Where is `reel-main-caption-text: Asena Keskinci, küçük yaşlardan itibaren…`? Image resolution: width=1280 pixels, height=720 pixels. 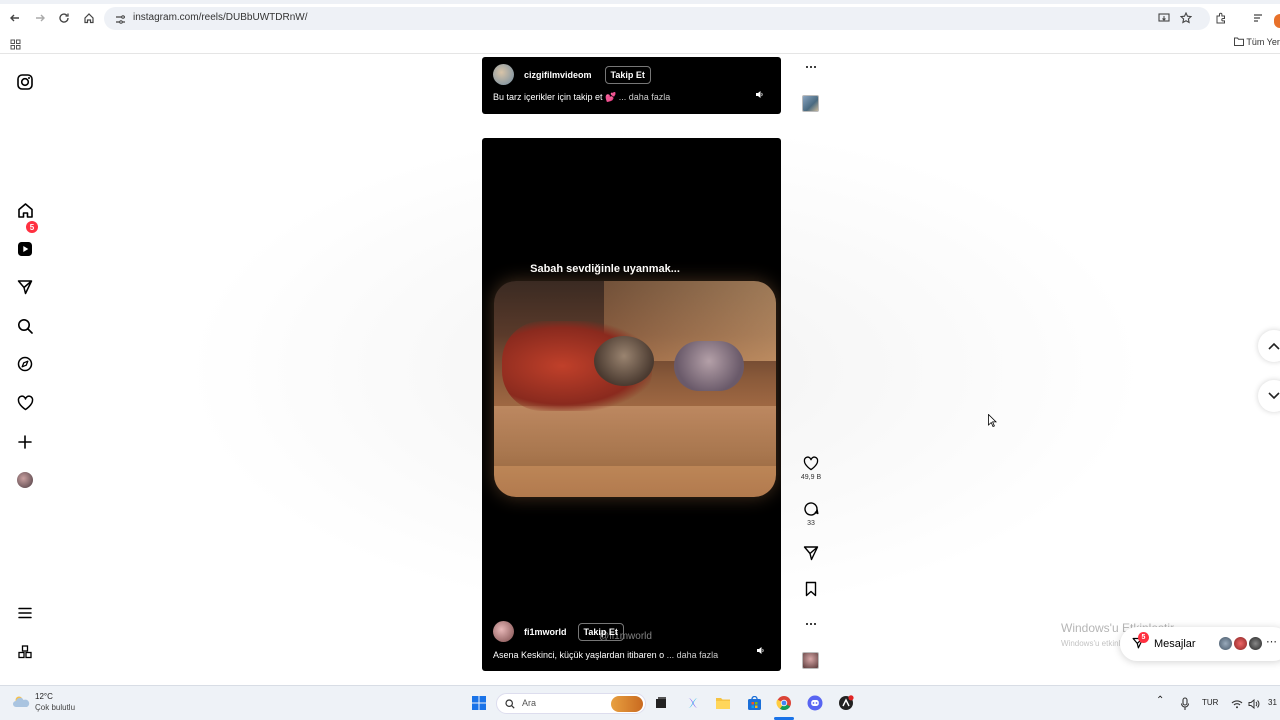 reel-main-caption-text: Asena Keskinci, küçük yaşlardan itibaren… is located at coordinates (579, 655).